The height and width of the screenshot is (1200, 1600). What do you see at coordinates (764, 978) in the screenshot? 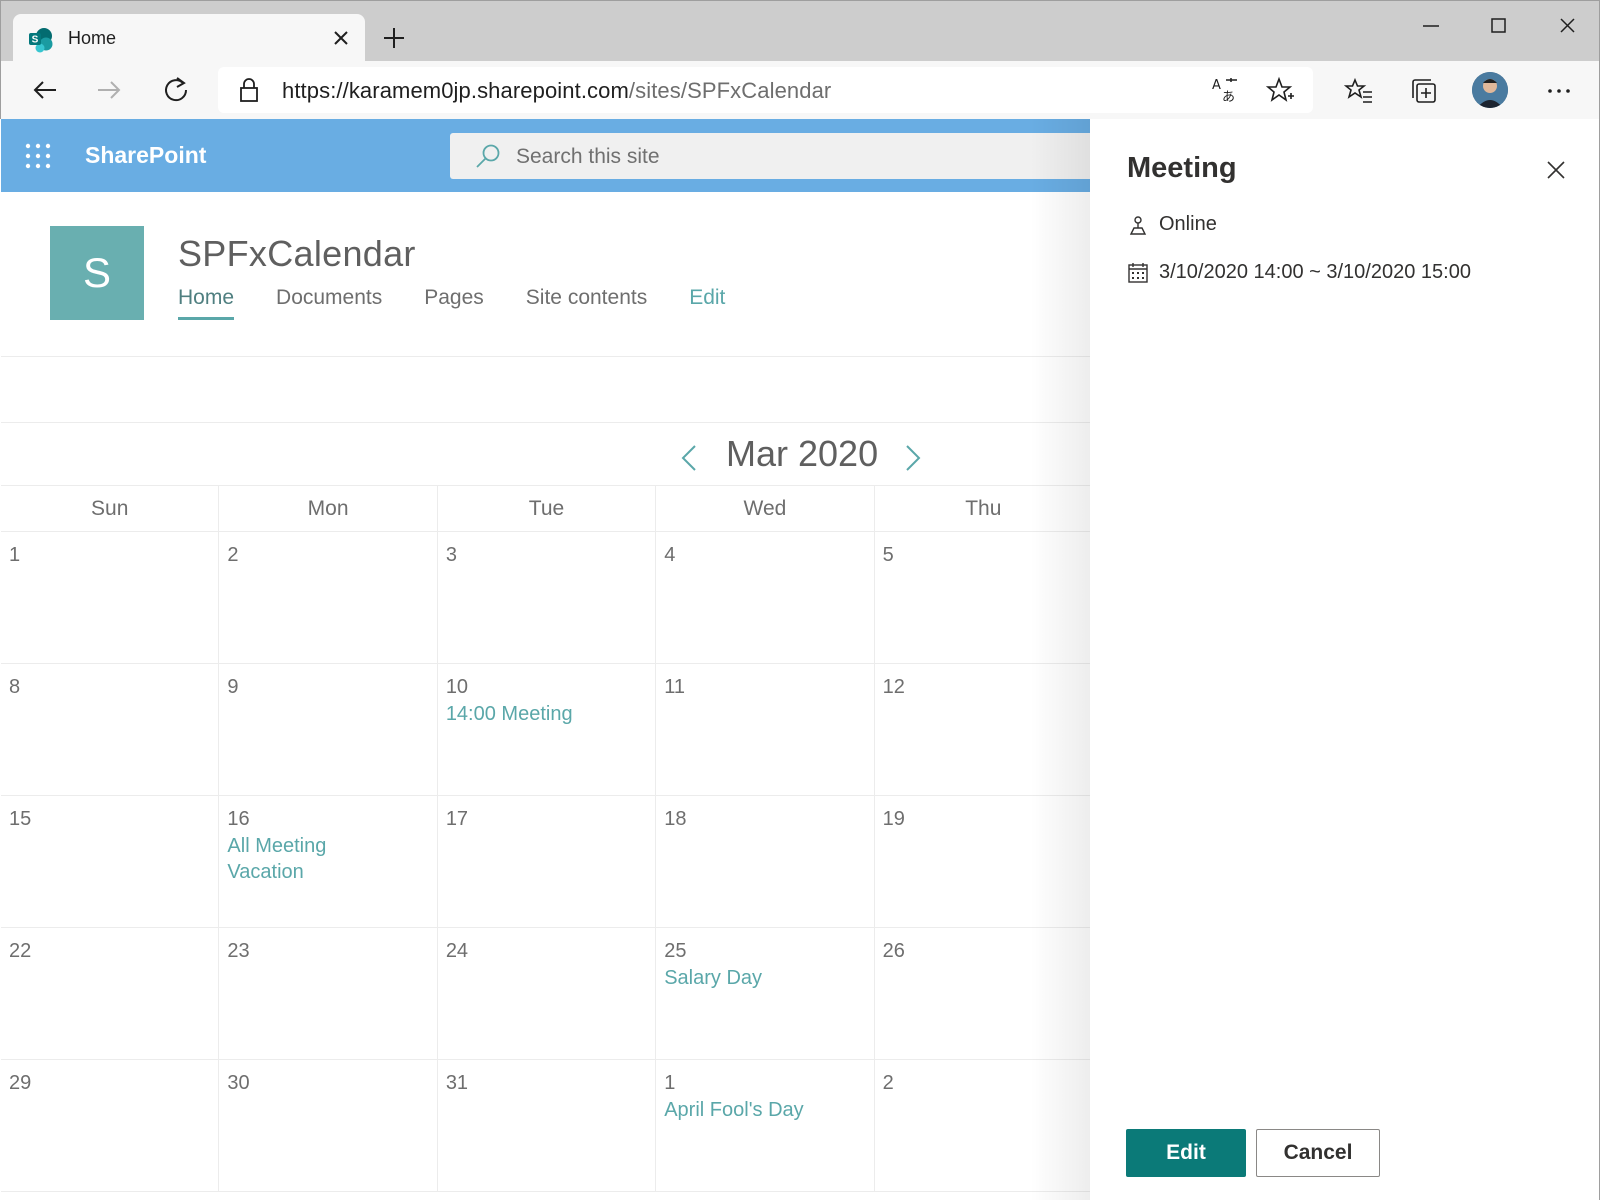
I see `calendar-event-link: Salary Day` at bounding box center [764, 978].